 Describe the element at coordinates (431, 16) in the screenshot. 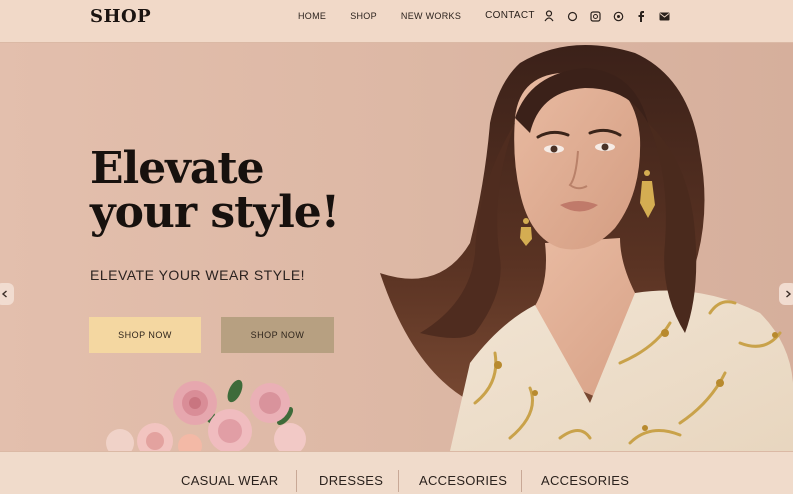

I see `nav-new-works: NEW WORKS` at that location.